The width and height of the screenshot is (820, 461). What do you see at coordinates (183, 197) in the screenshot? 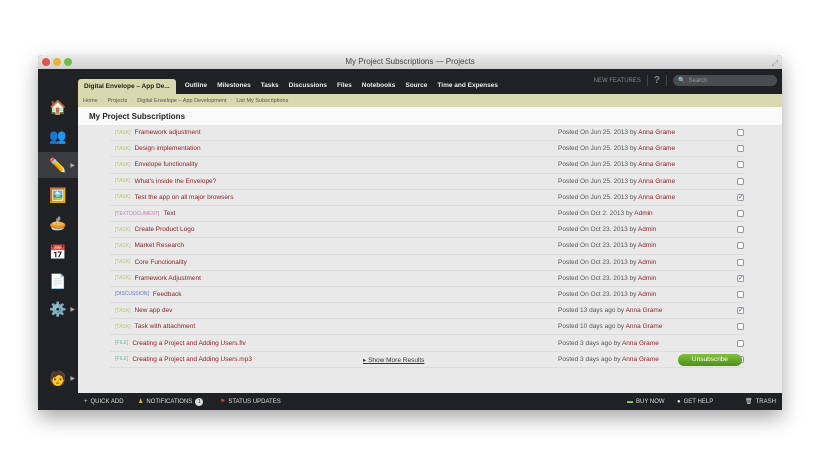
I see `item-title-link: Test the app on all major browsers` at bounding box center [183, 197].